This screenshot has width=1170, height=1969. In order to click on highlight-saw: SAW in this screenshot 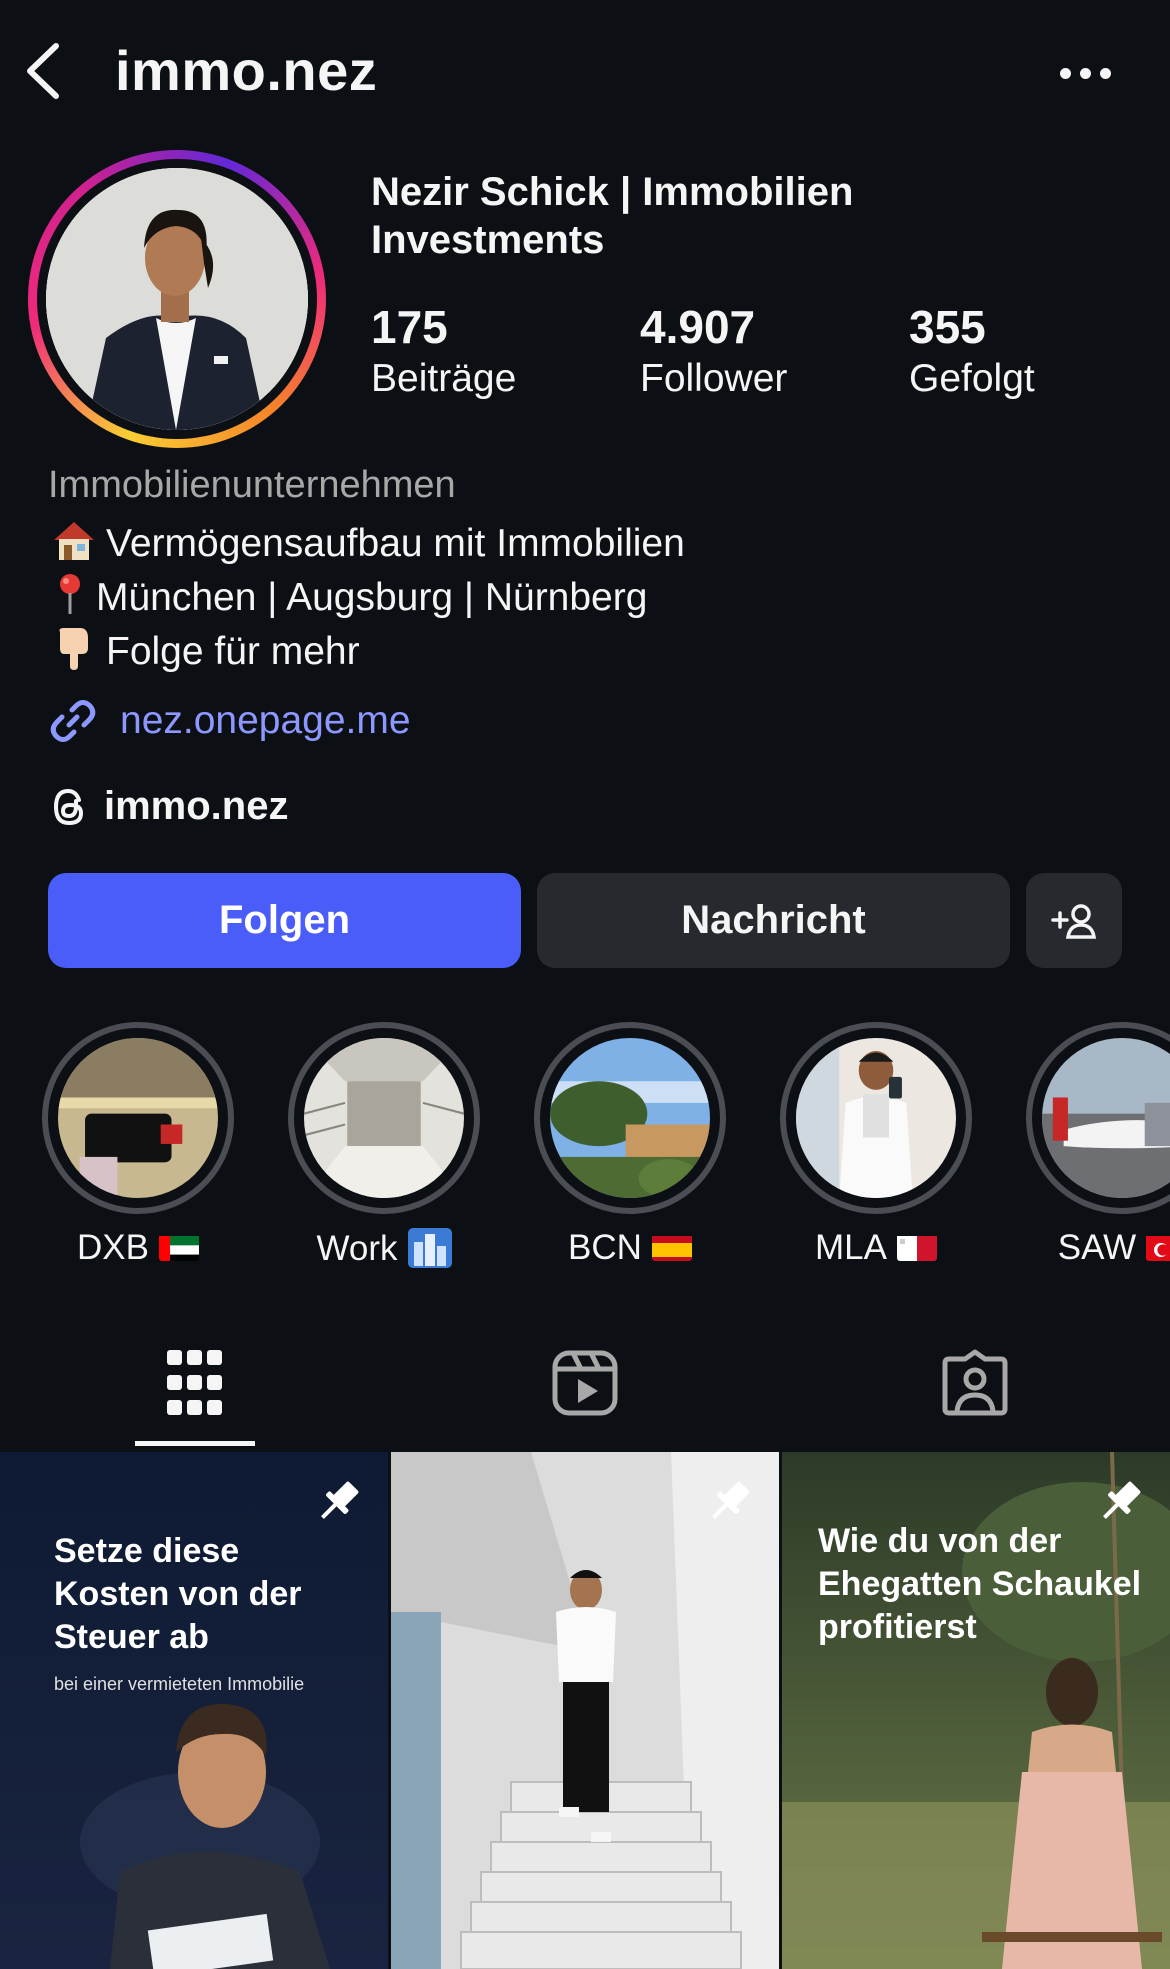, I will do `click(1097, 1145)`.